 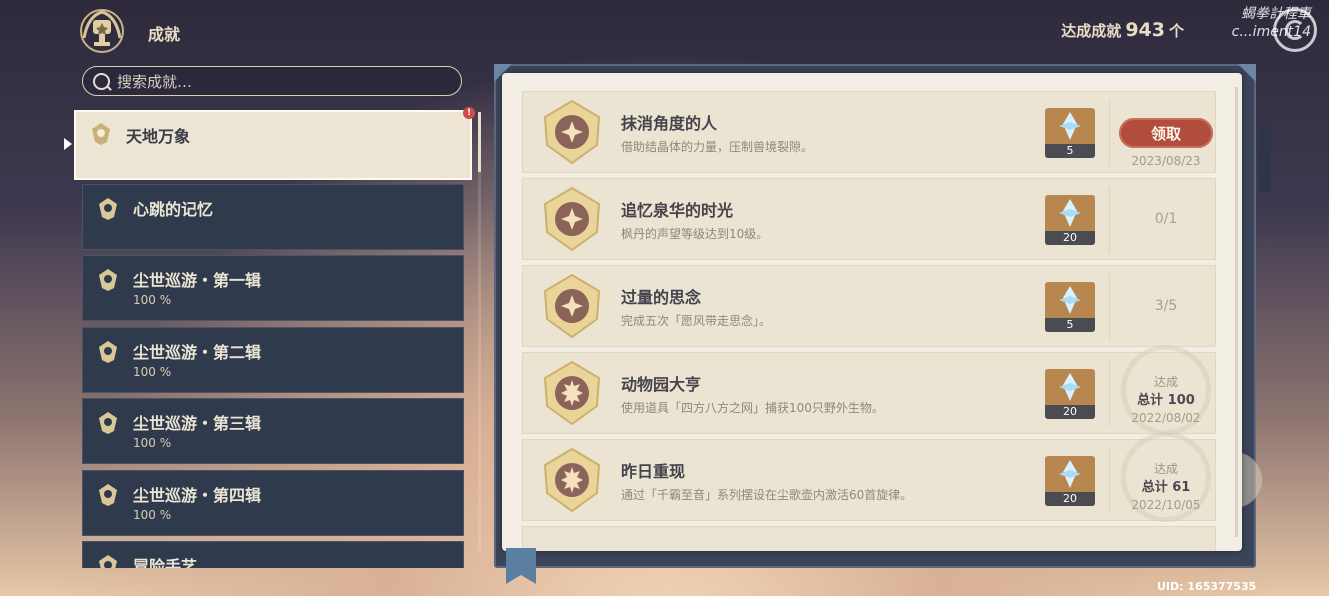 What do you see at coordinates (273, 431) in the screenshot?
I see `category-item-chenshi-3: 尘世巡游・第三辑 100 %` at bounding box center [273, 431].